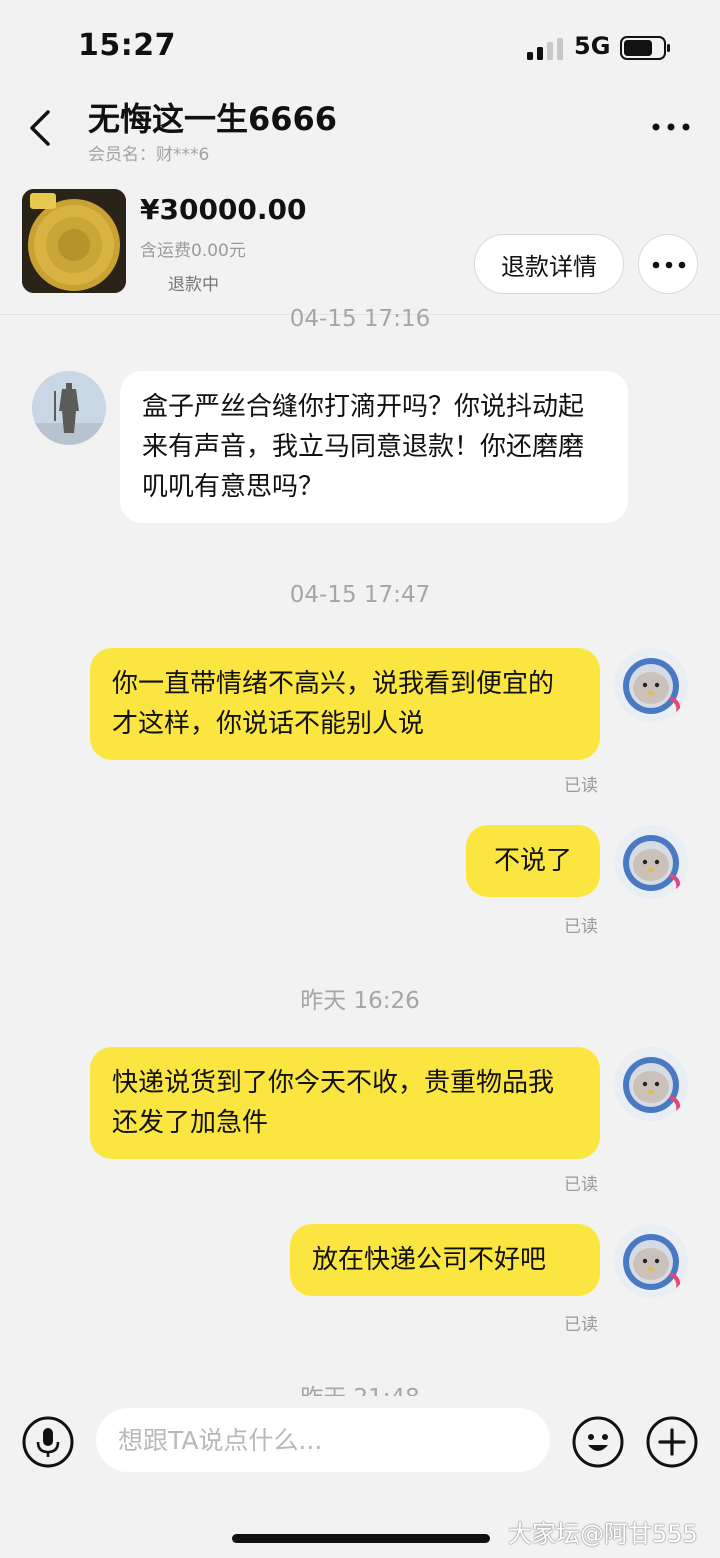  I want to click on smile-icon, so click(598, 1442).